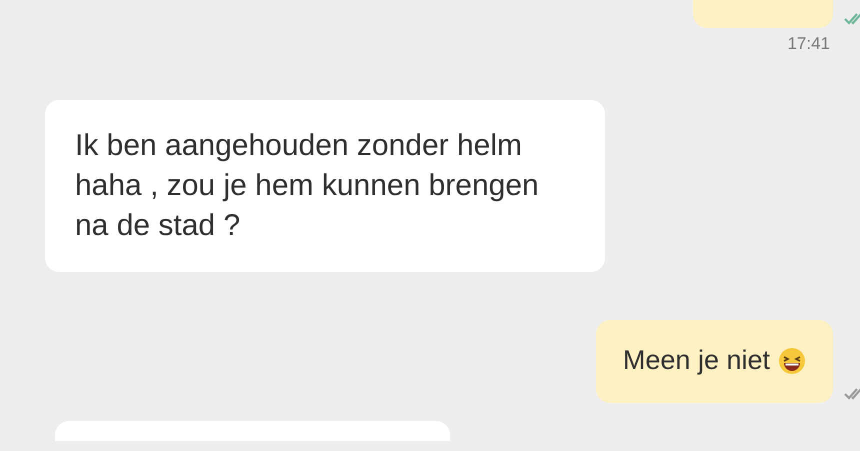  I want to click on message-time: 17:41, so click(808, 44).